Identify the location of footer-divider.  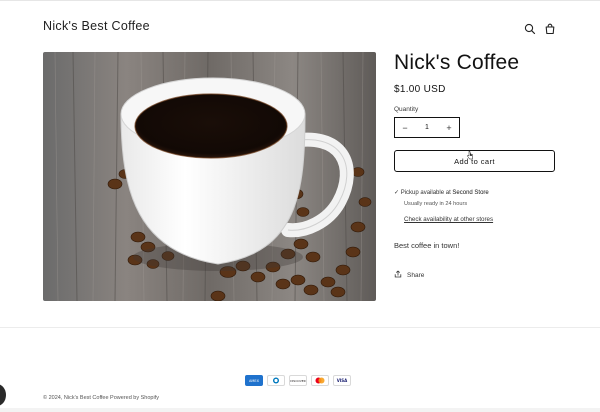
(300, 327).